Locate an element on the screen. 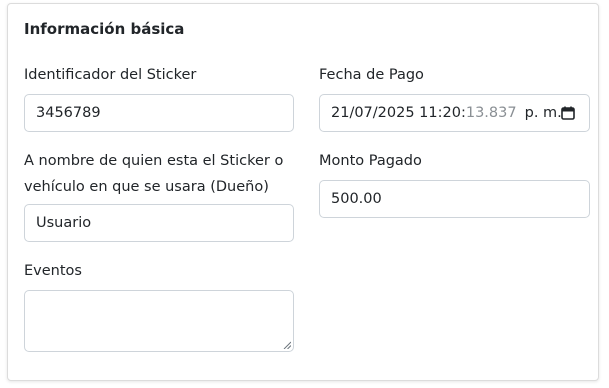 This screenshot has height=388, width=609. payment-date-input: 21/07/2025 11:20: 13.837 p. m. is located at coordinates (454, 113).